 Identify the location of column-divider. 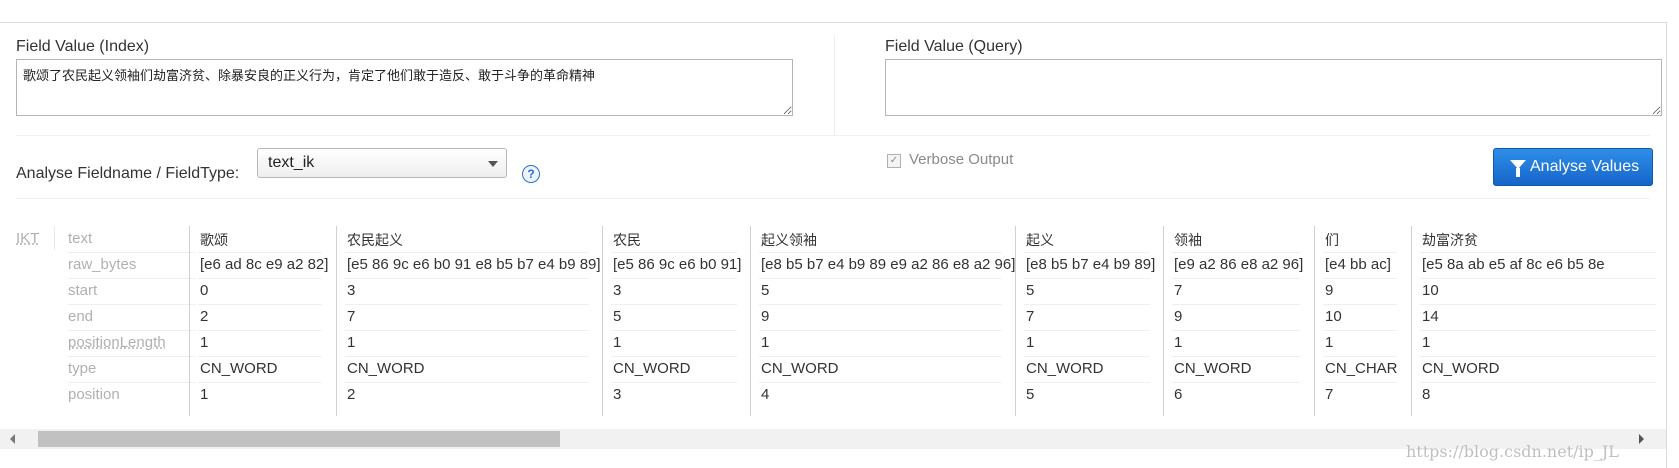
(834, 86).